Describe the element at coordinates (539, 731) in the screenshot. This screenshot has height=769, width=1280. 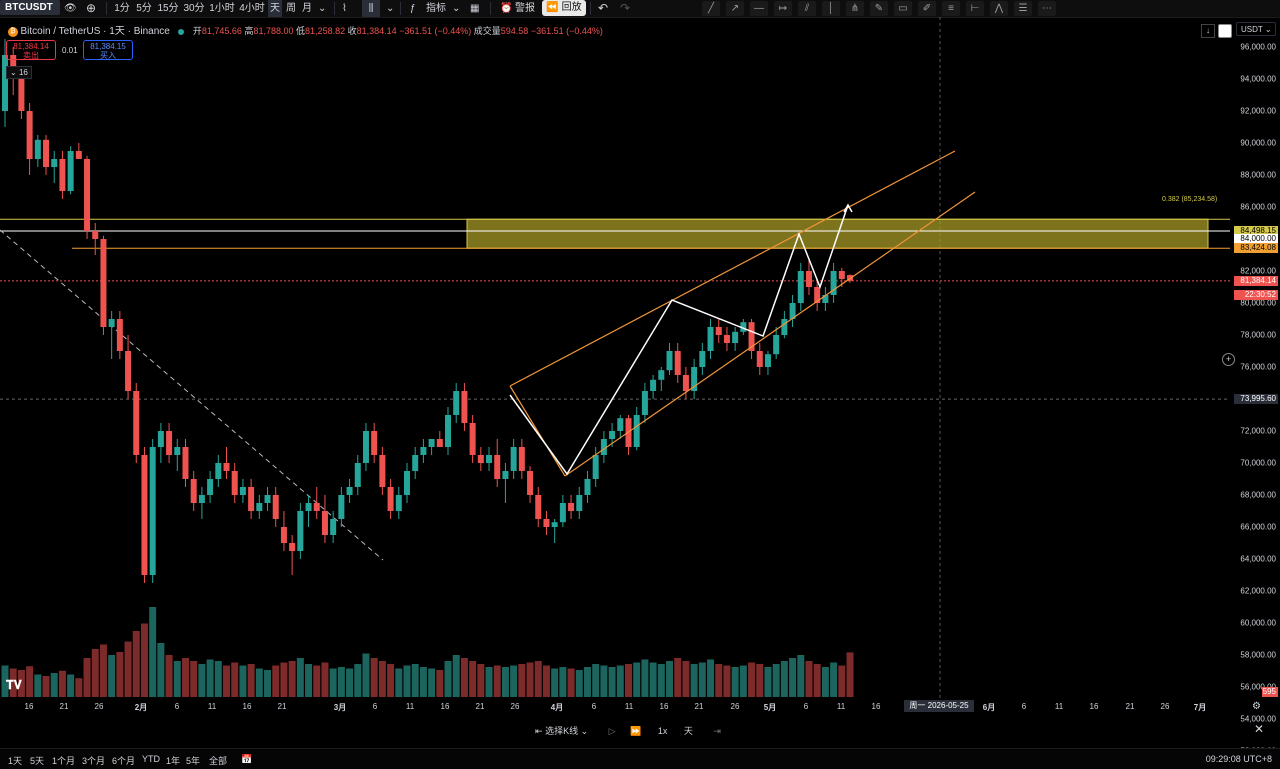
I see `select-bar-icon: ⇤` at that location.